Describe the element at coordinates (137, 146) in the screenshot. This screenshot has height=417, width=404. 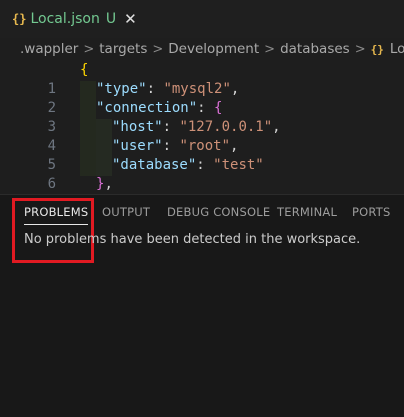
I see `json-key: "user"` at that location.